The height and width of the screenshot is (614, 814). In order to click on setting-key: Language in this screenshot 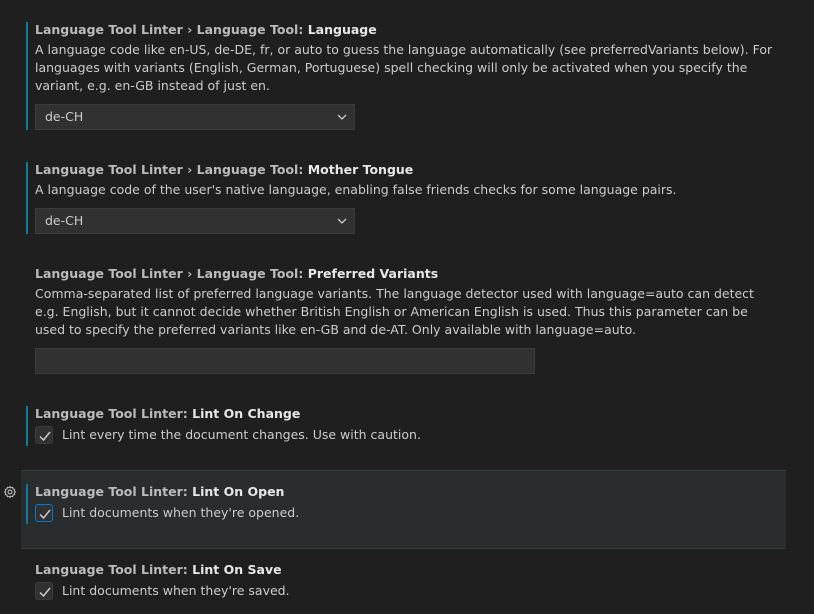, I will do `click(342, 29)`.